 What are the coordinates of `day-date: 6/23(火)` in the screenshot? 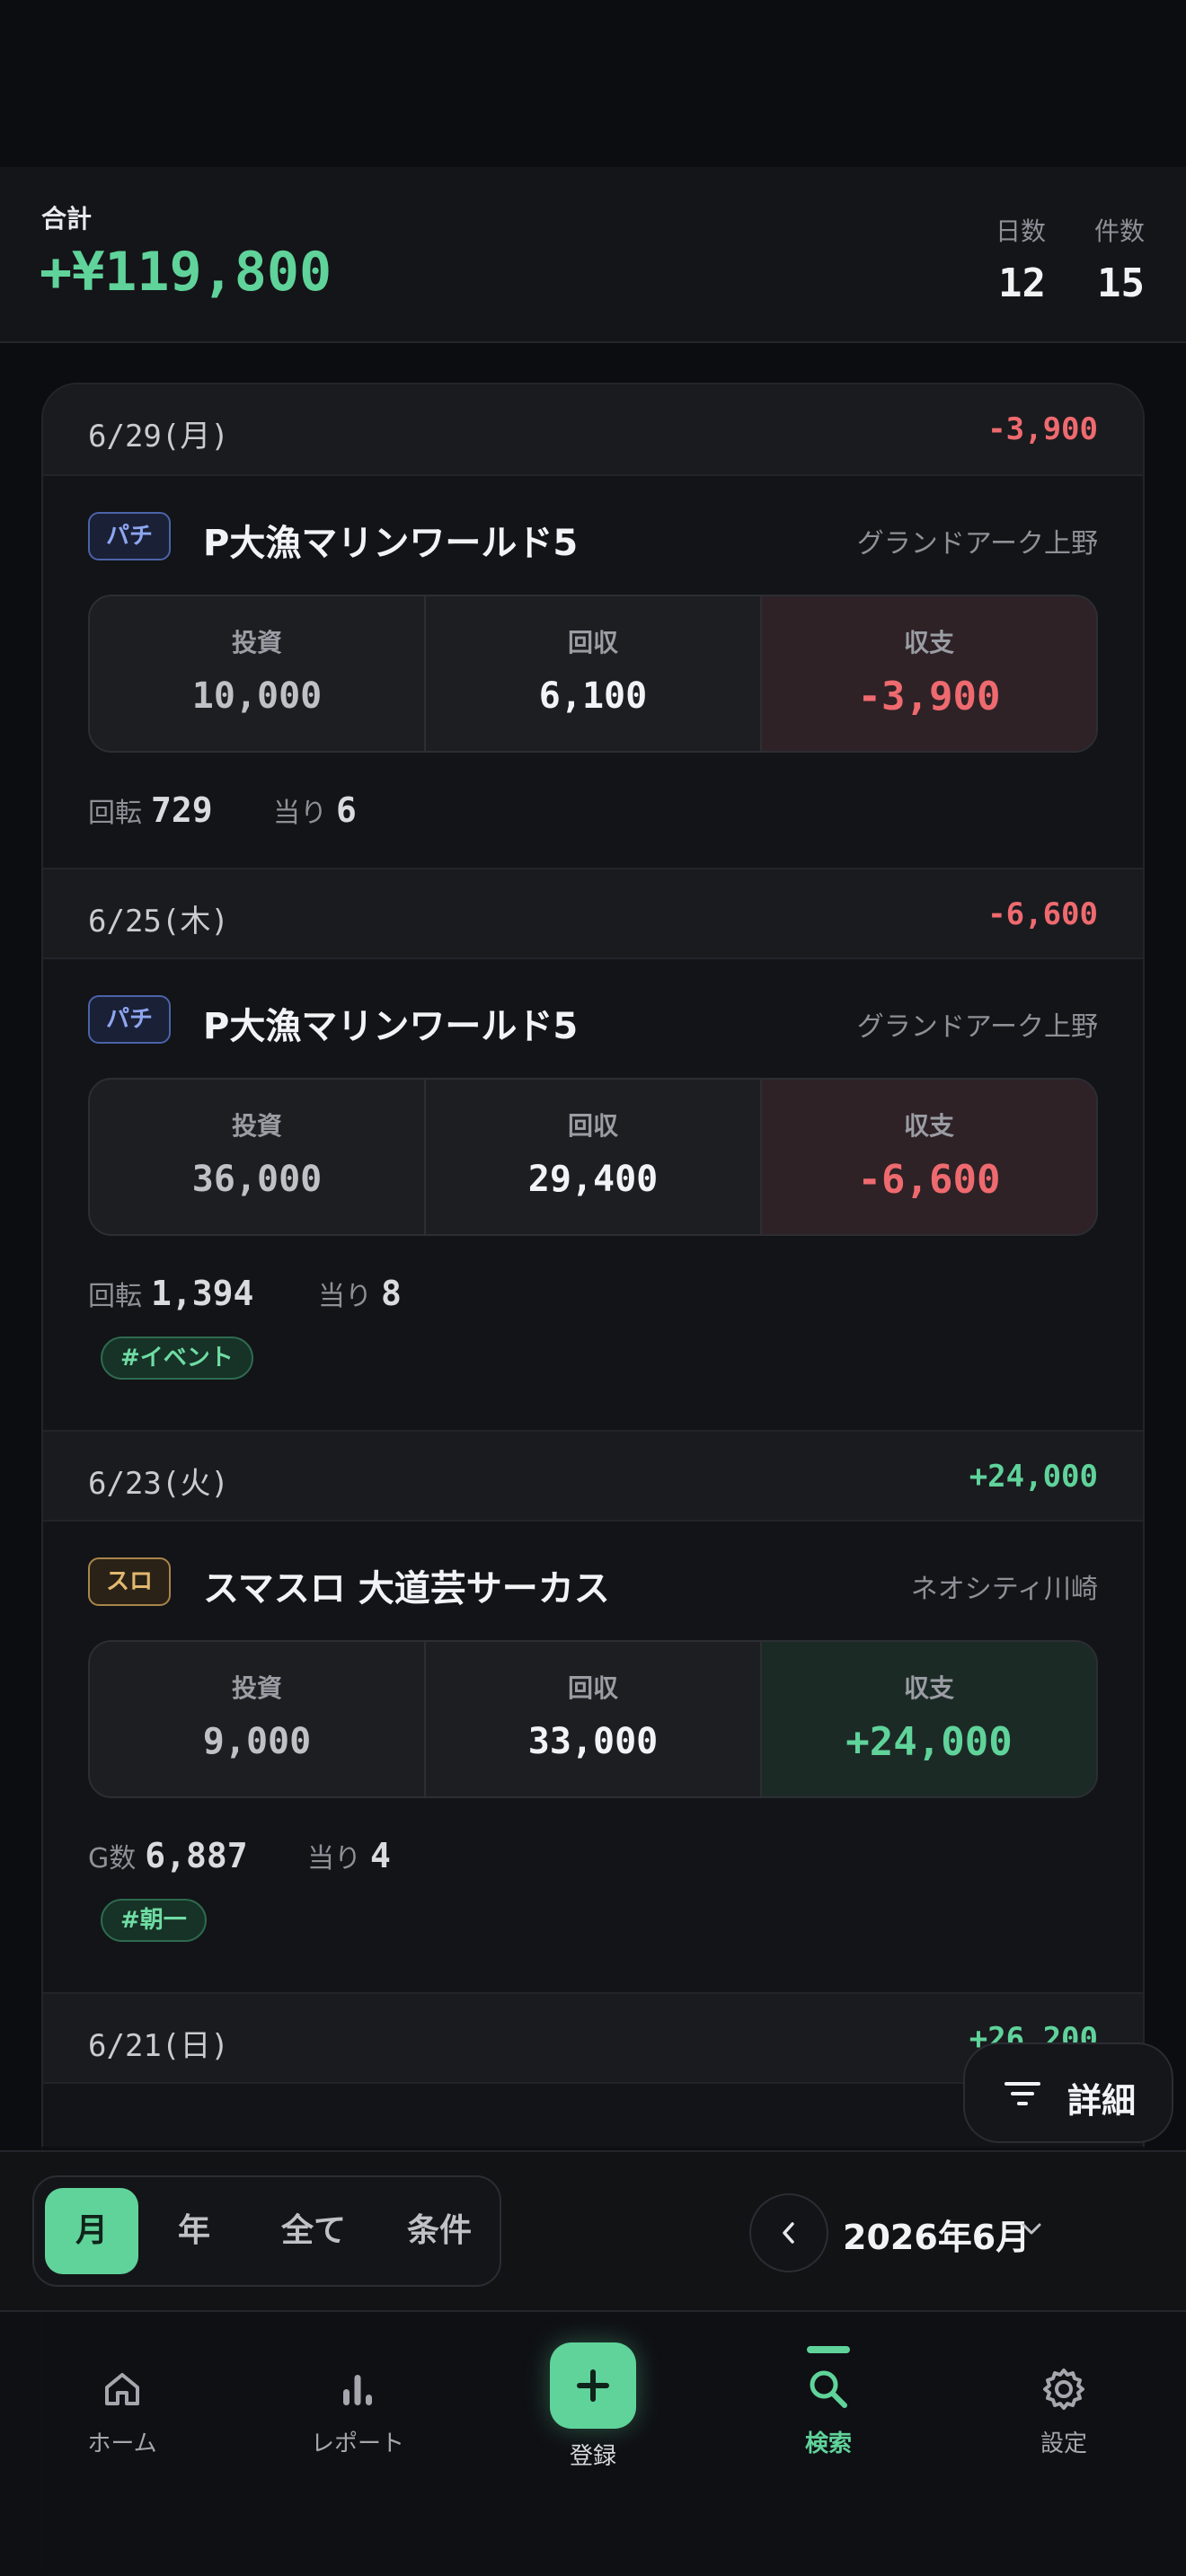 It's located at (158, 1484).